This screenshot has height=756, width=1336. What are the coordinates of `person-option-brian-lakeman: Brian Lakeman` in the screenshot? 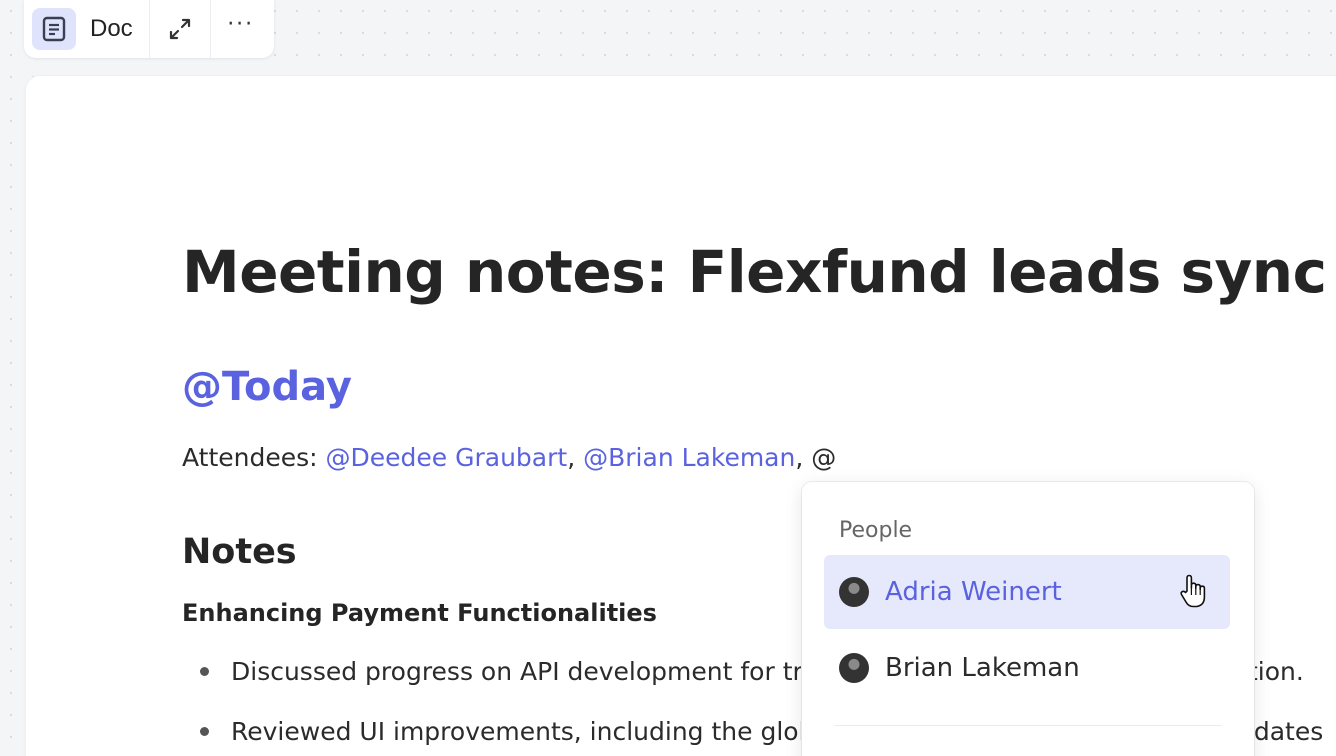 It's located at (1027, 668).